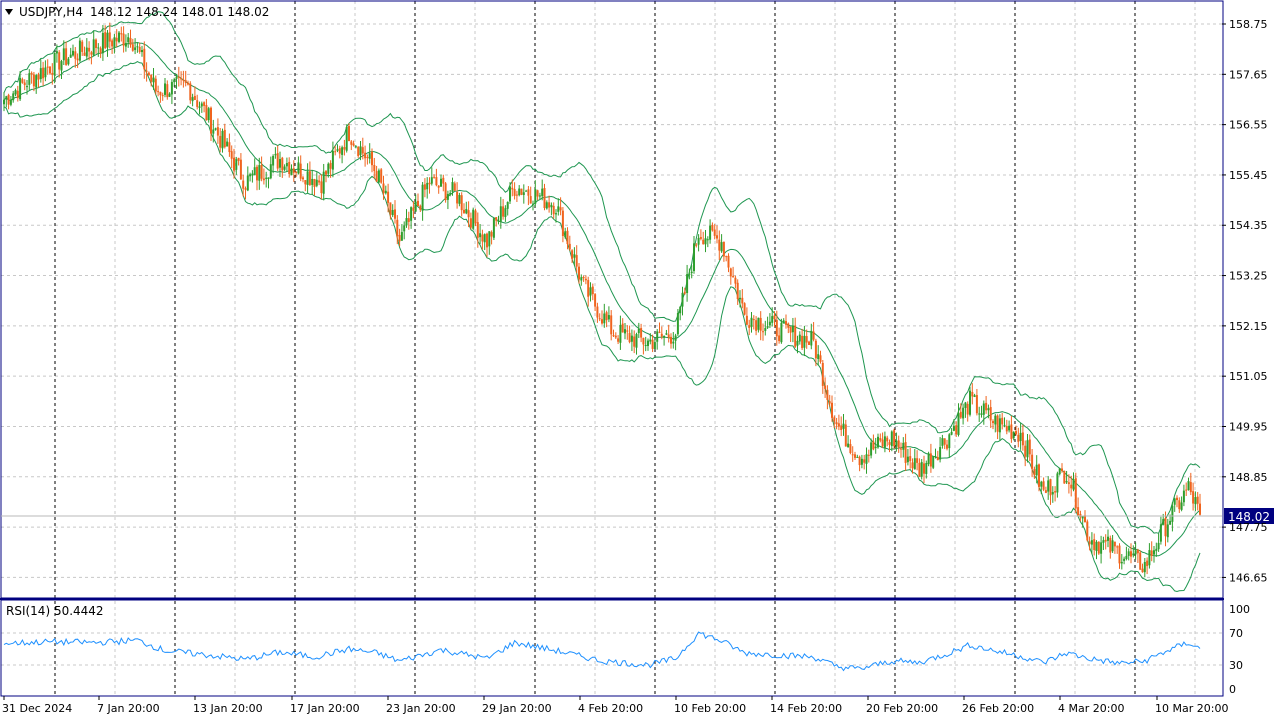  I want to click on price-tick-label: 158.75, so click(1248, 24).